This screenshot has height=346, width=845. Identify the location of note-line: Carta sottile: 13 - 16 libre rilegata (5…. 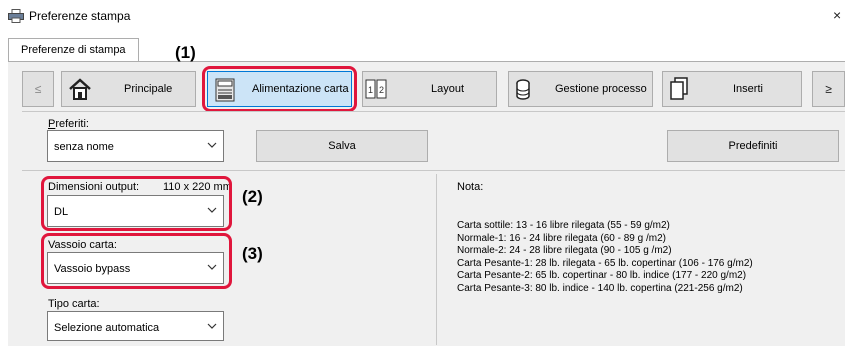
(563, 225).